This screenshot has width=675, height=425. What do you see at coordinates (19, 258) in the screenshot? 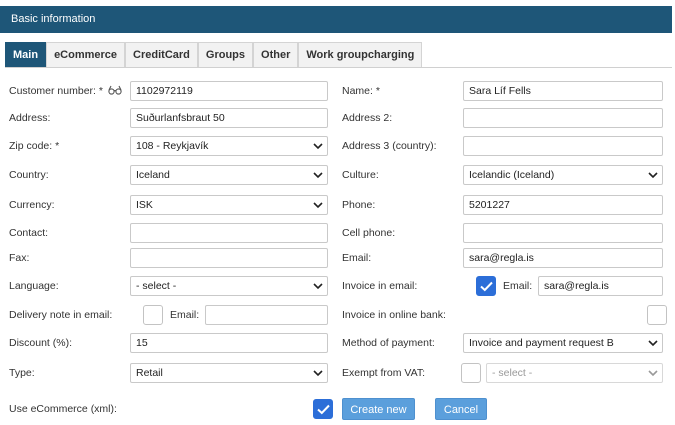
I see `fax-label: Fax:` at bounding box center [19, 258].